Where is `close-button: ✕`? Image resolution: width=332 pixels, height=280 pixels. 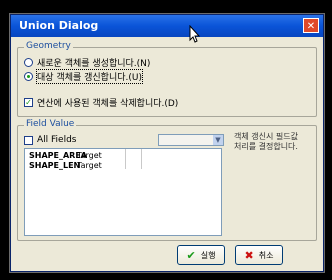 close-button: ✕ is located at coordinates (311, 25).